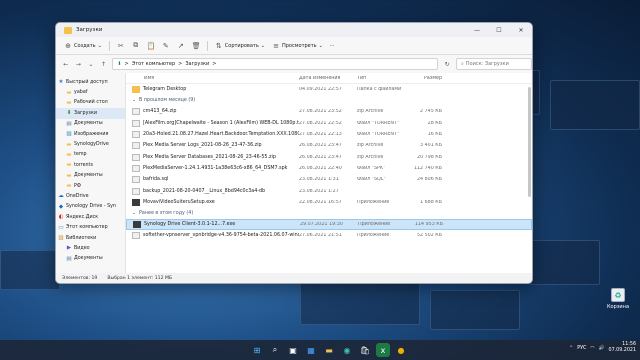  Describe the element at coordinates (167, 101) in the screenshot. I see `group-label: В прошлом месяце (9)` at that location.